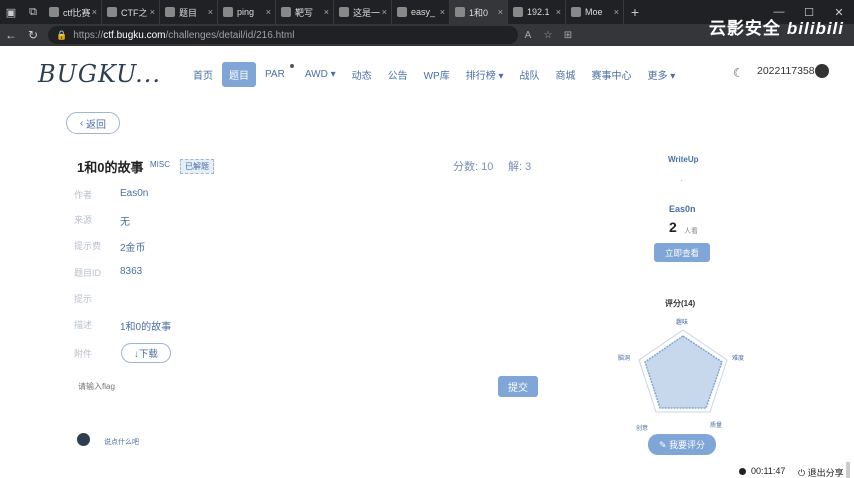 The height and width of the screenshot is (478, 854). I want to click on browser-tab: 1和0 ×, so click(479, 12).